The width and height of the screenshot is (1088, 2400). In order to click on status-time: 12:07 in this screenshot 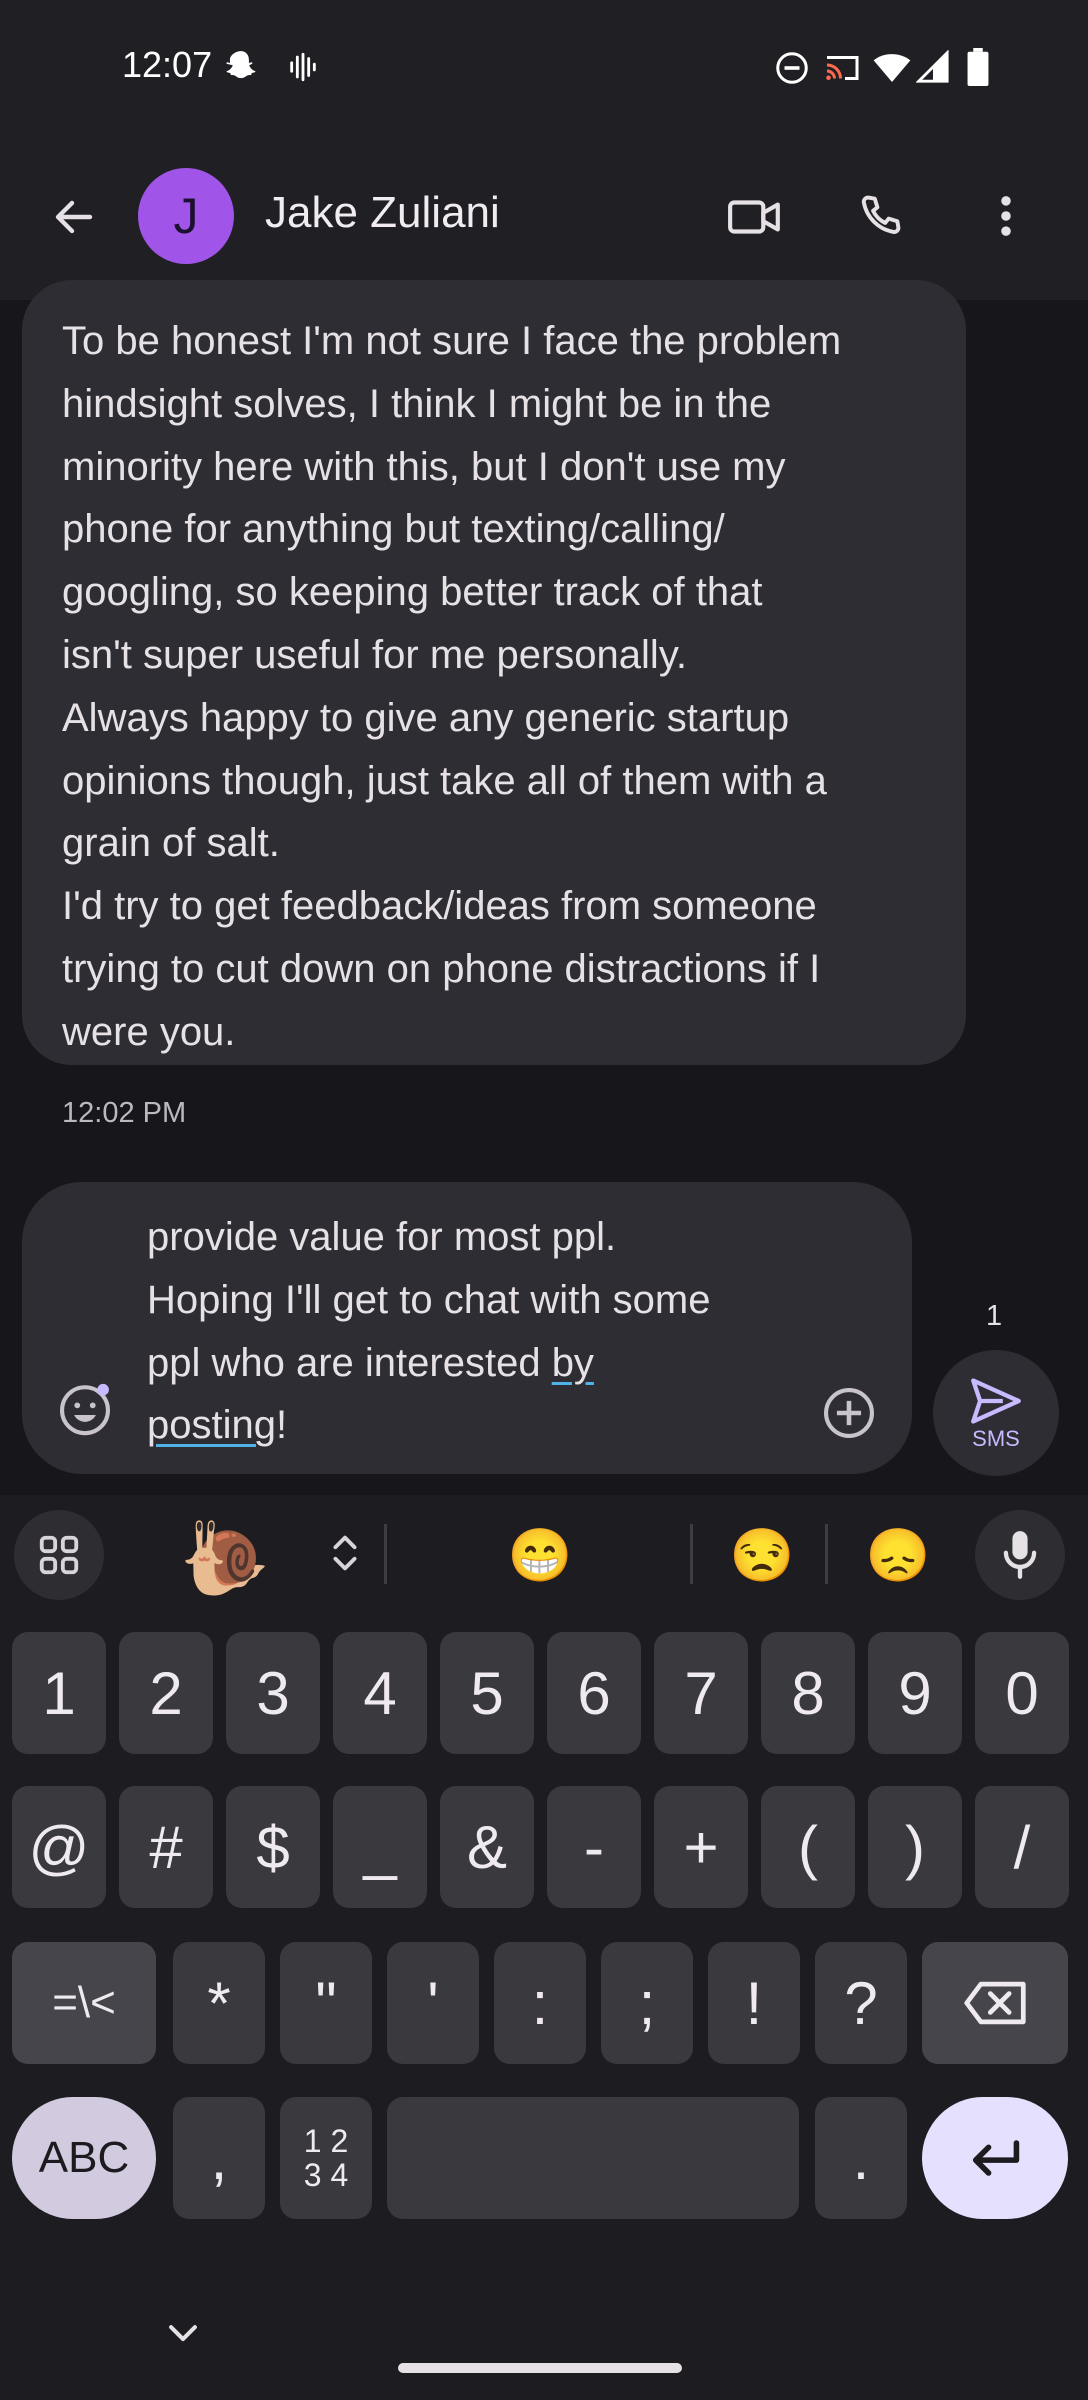, I will do `click(167, 64)`.